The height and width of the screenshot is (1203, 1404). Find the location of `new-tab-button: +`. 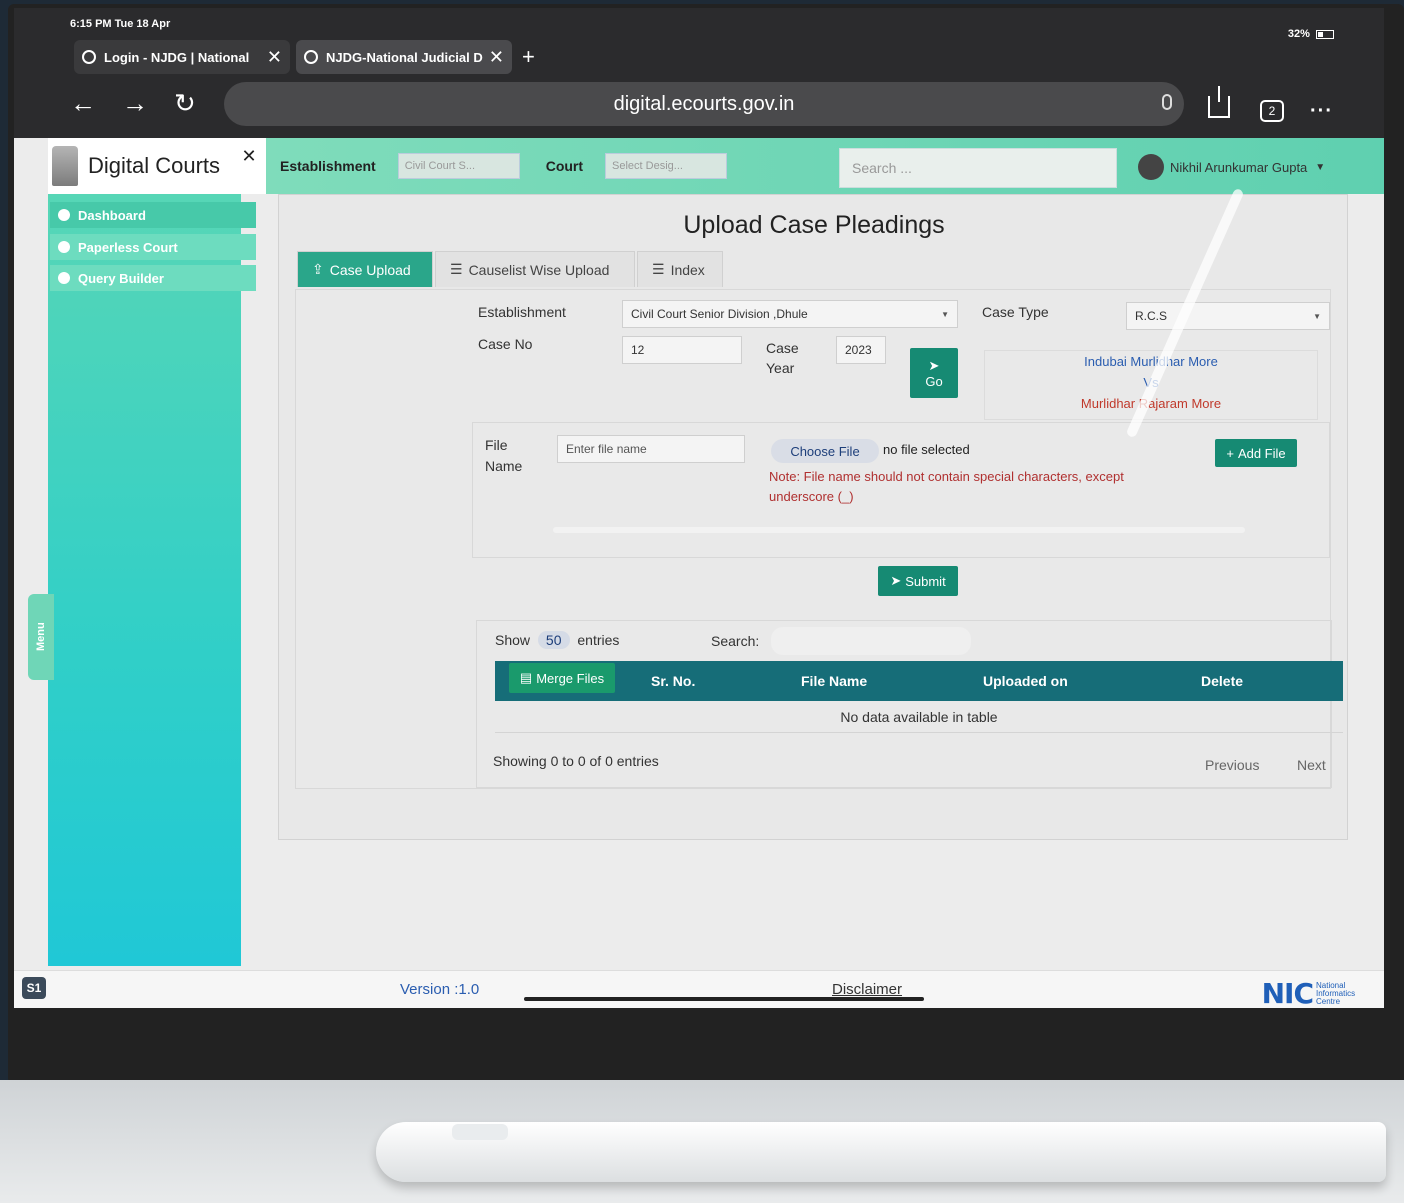

new-tab-button: + is located at coordinates (528, 57).